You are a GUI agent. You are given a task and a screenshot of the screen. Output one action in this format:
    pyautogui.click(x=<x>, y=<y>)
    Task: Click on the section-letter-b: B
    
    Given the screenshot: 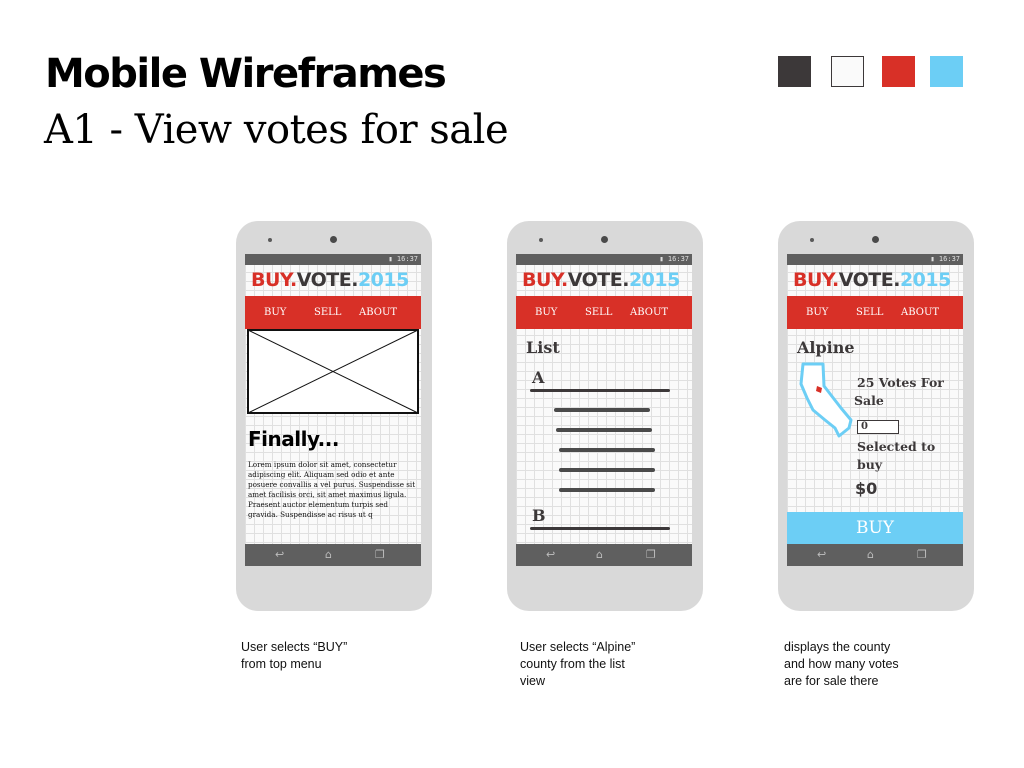 What is the action you would take?
    pyautogui.click(x=539, y=515)
    